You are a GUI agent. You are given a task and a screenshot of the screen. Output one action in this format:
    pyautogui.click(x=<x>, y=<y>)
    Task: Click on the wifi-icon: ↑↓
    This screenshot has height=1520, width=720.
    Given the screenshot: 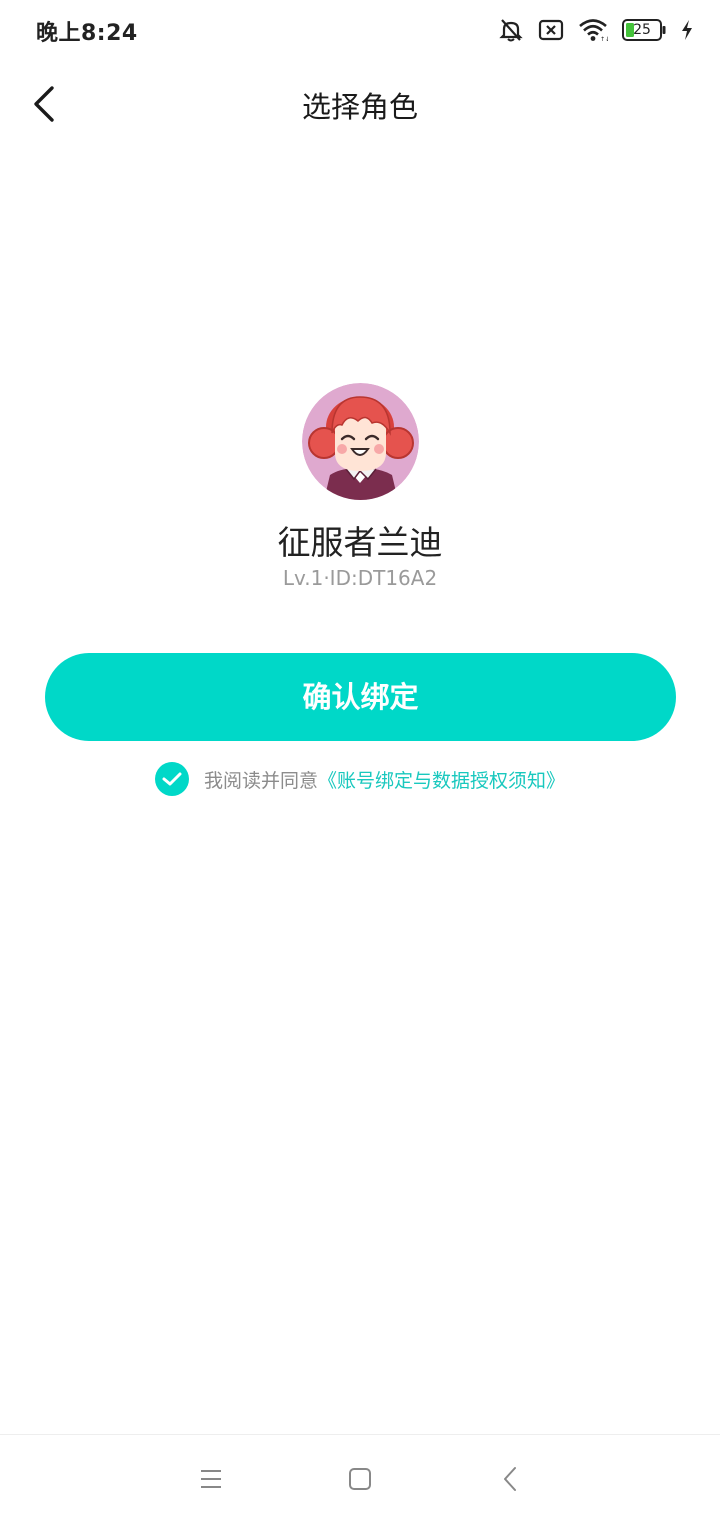 What is the action you would take?
    pyautogui.click(x=593, y=30)
    